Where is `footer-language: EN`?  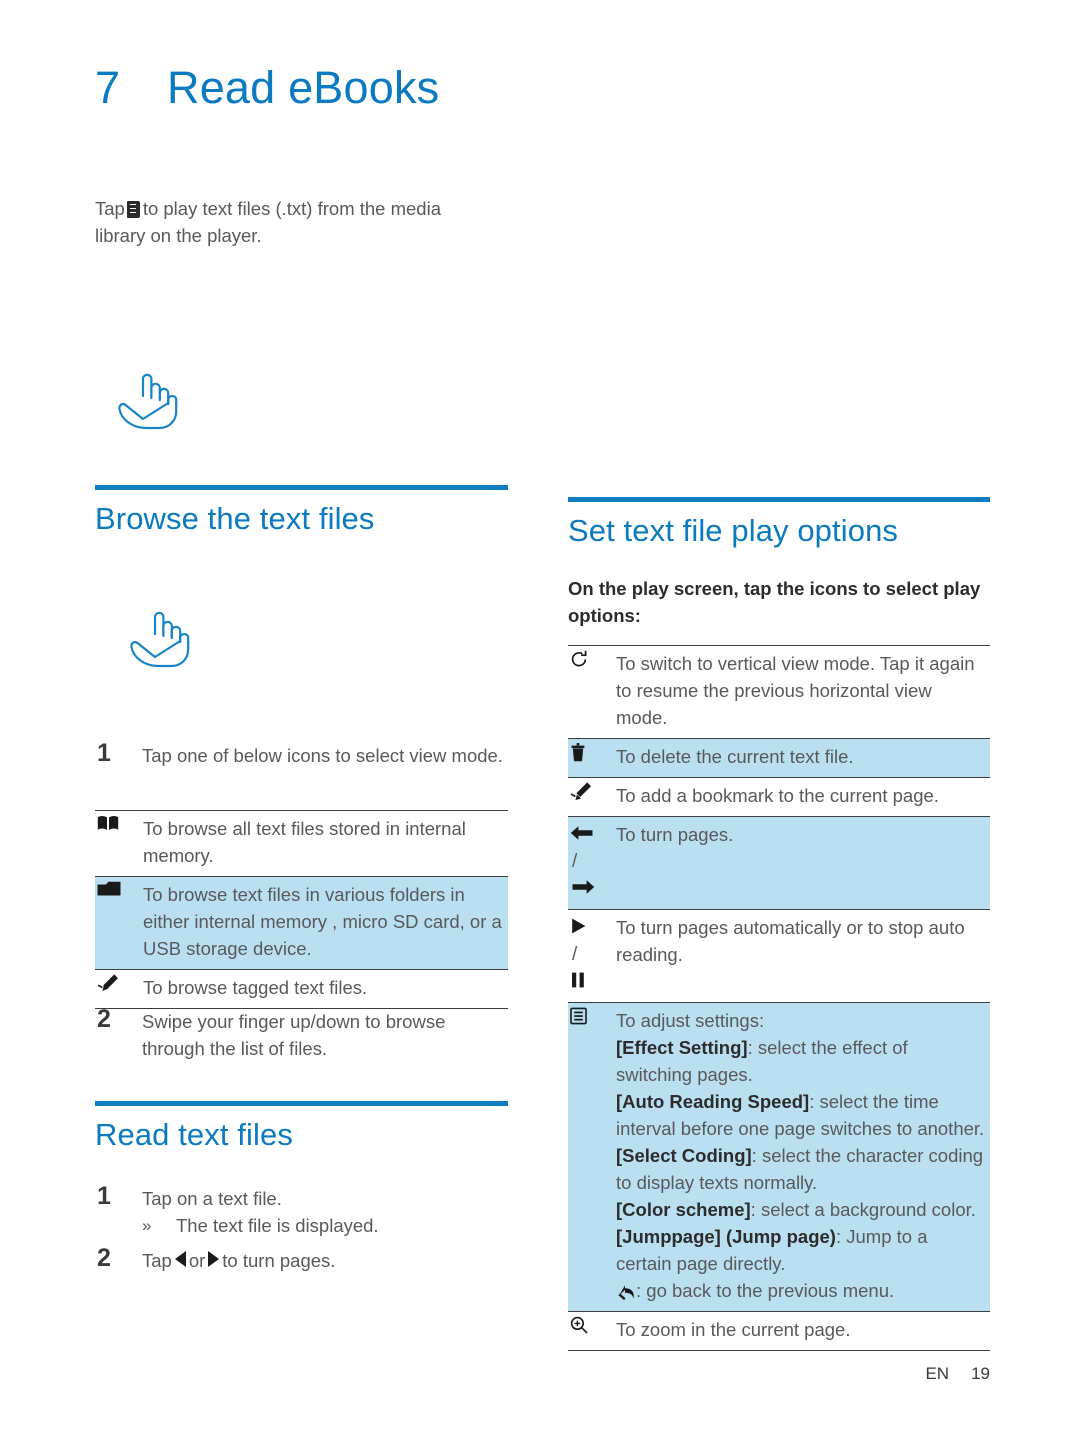
footer-language: EN is located at coordinates (937, 1373).